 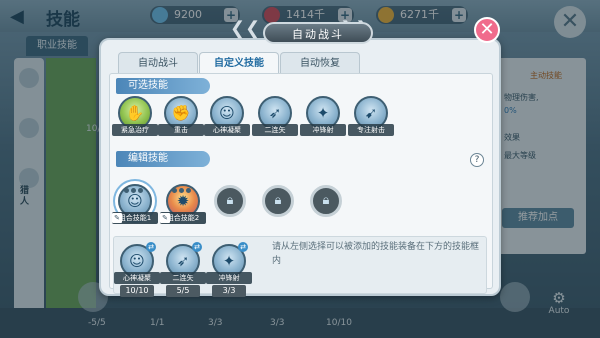 What do you see at coordinates (487, 30) in the screenshot?
I see `dialog-close-button: ✕` at bounding box center [487, 30].